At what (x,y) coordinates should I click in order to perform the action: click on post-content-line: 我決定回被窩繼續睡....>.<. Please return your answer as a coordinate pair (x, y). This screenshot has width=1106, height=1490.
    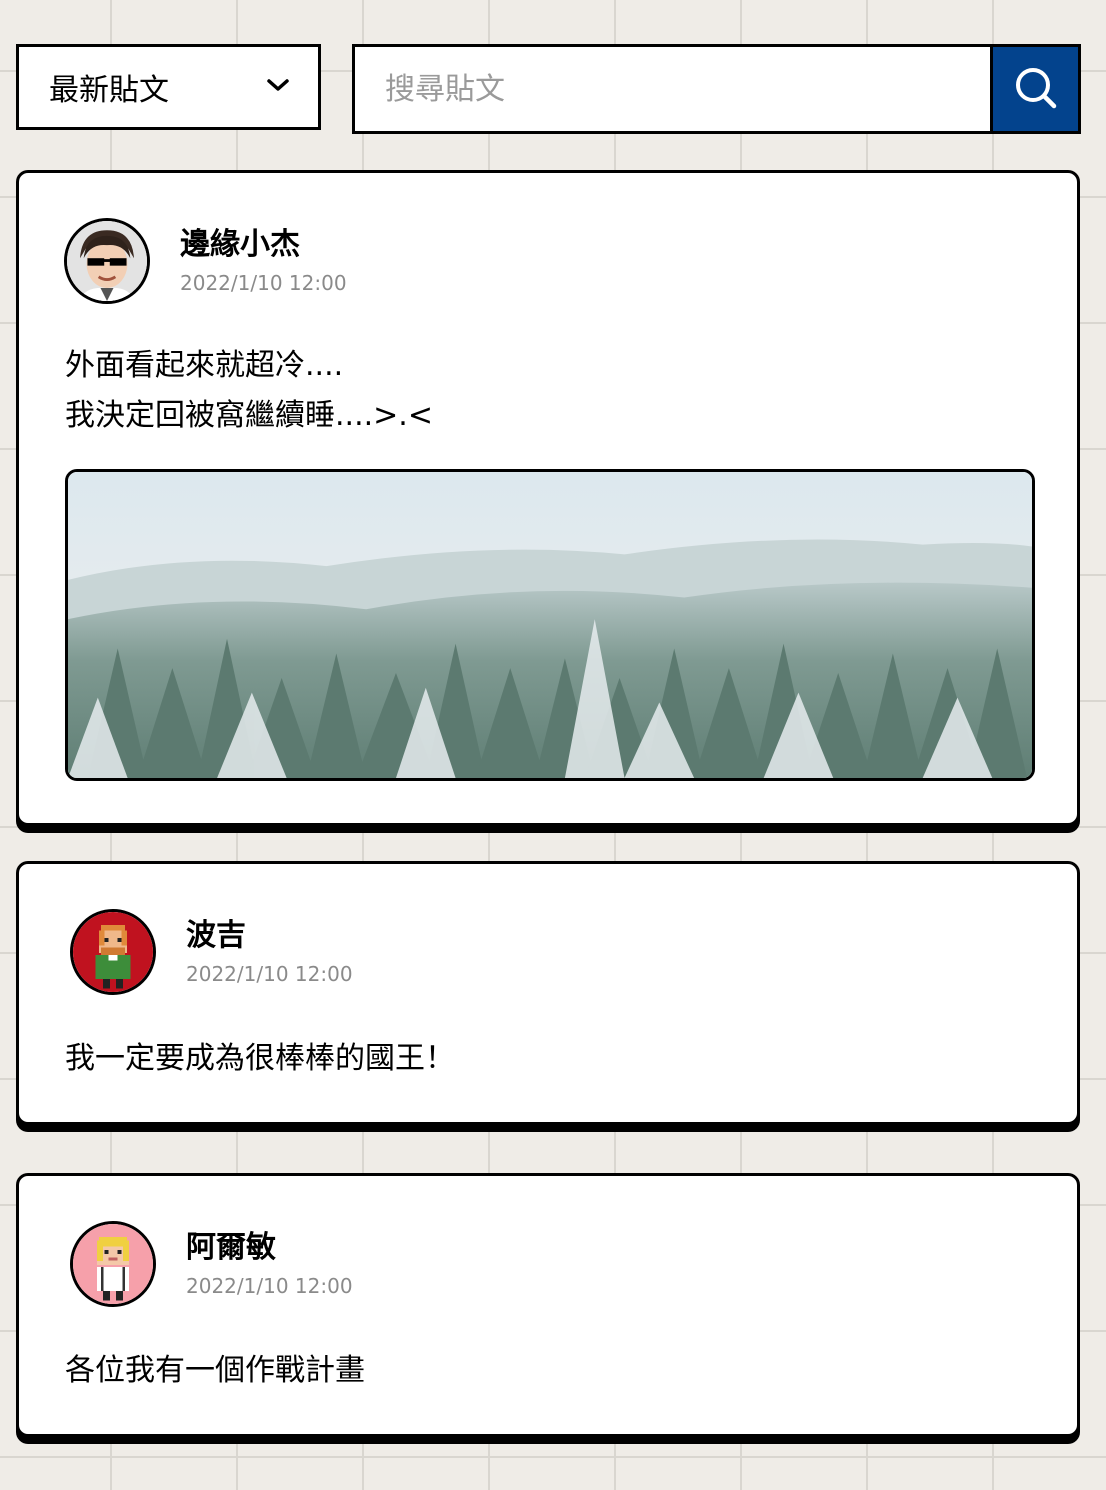
    Looking at the image, I should click on (249, 415).